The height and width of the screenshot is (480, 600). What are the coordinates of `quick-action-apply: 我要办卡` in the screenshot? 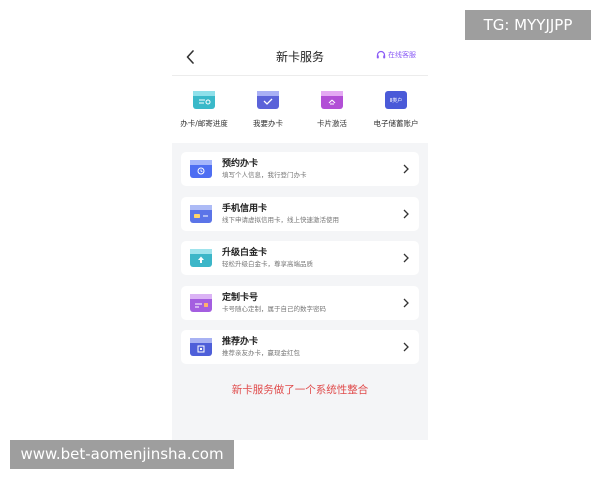 It's located at (268, 110).